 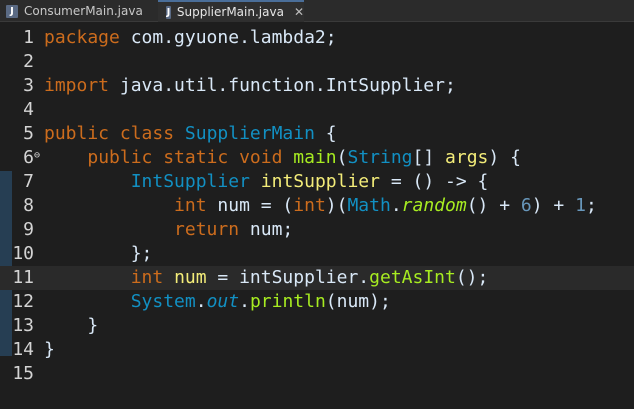 I want to click on code-text: int num = intSupplier.getAsInt();, so click(x=266, y=278).